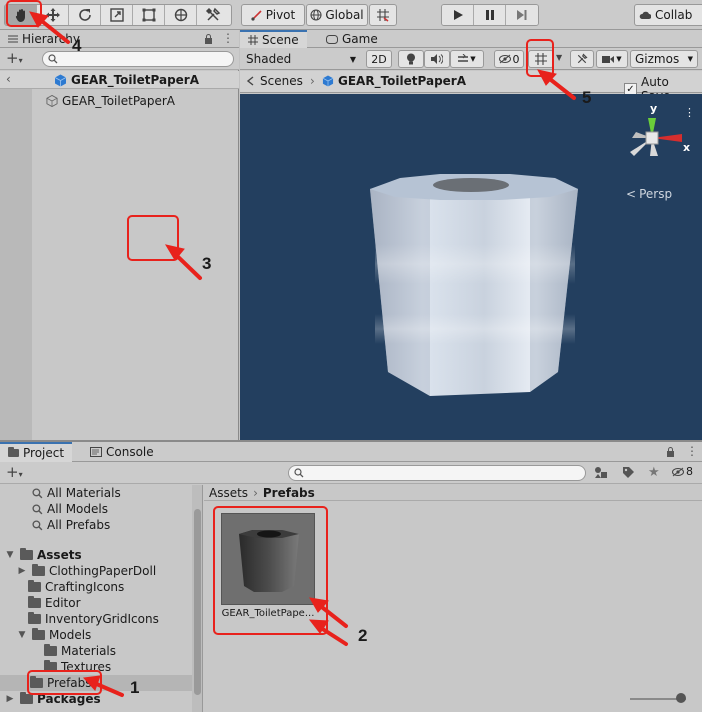 This screenshot has height=712, width=702. What do you see at coordinates (587, 97) in the screenshot?
I see `annotation-number-5: 5` at bounding box center [587, 97].